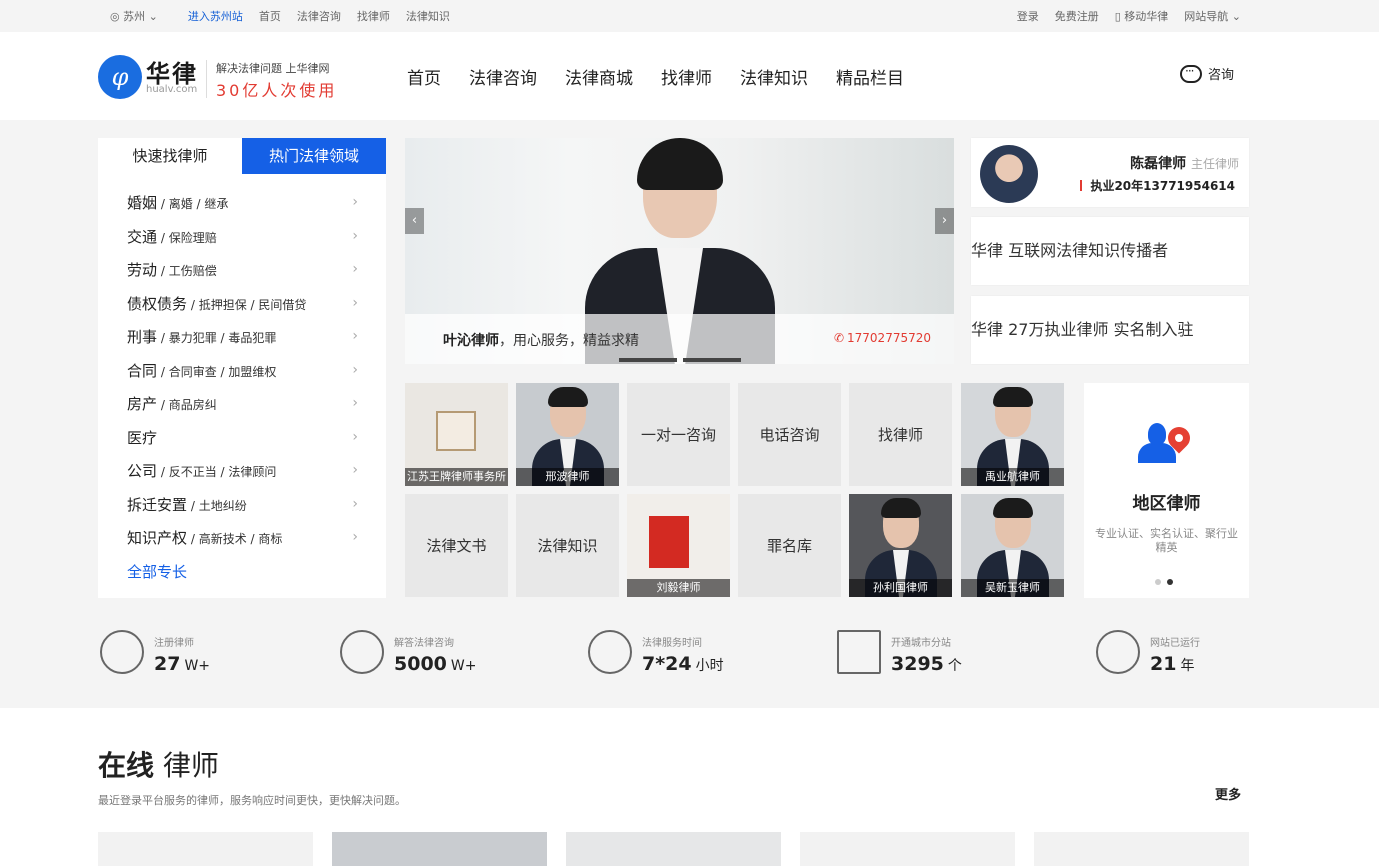 Image resolution: width=1379 pixels, height=866 pixels. What do you see at coordinates (567, 434) in the screenshot?
I see `tile-lawyer-xingbo: 邢波律师` at bounding box center [567, 434].